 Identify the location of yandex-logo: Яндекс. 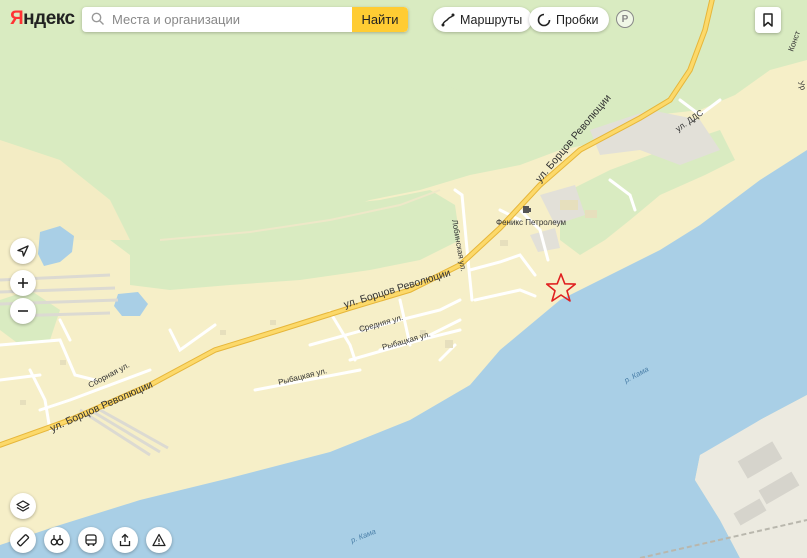
(42, 19).